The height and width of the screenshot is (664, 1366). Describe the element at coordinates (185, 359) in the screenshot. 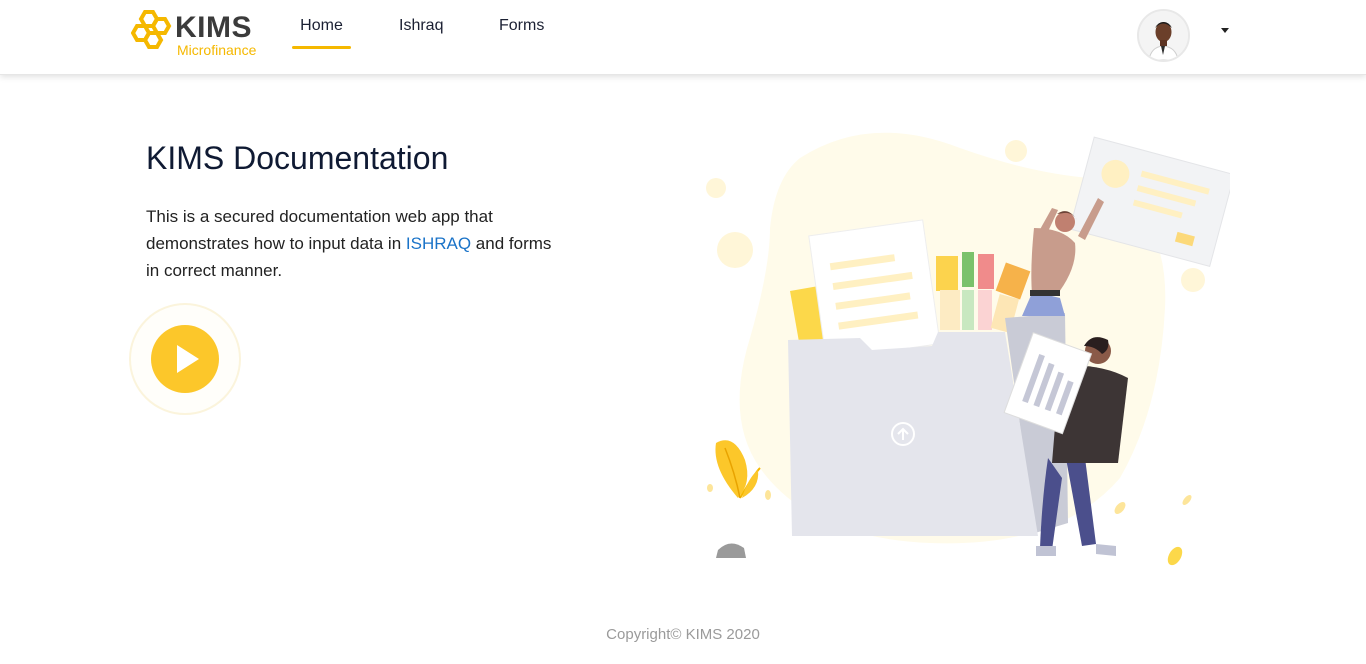

I see `play-video-button` at that location.